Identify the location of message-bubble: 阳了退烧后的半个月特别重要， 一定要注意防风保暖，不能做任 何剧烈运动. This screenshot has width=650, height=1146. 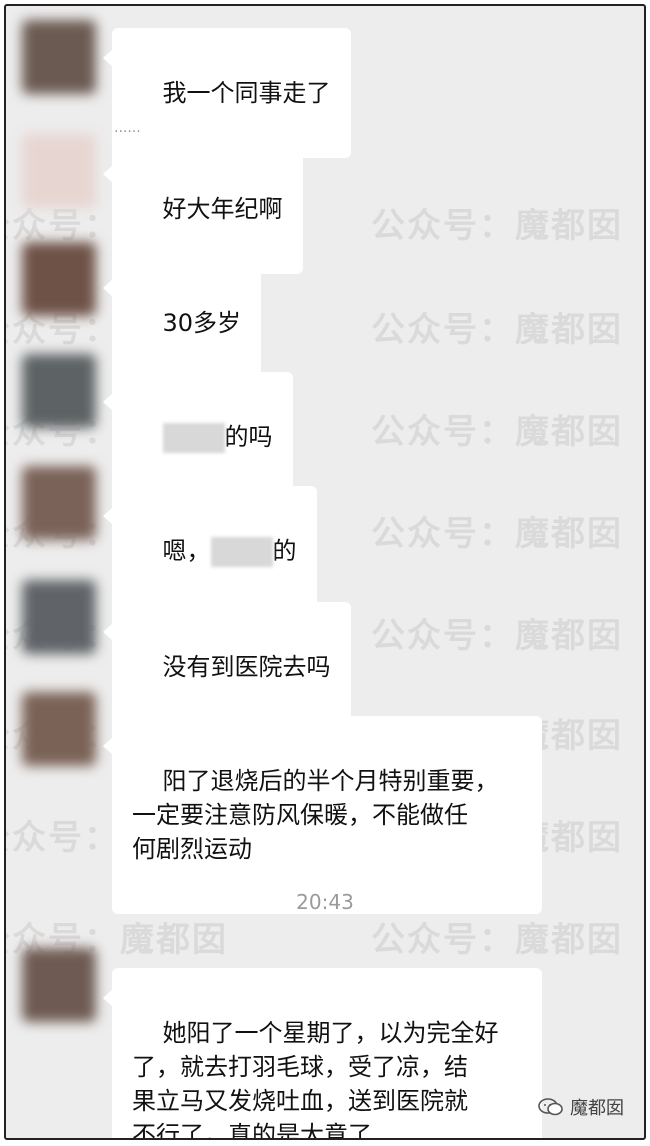
(322, 815).